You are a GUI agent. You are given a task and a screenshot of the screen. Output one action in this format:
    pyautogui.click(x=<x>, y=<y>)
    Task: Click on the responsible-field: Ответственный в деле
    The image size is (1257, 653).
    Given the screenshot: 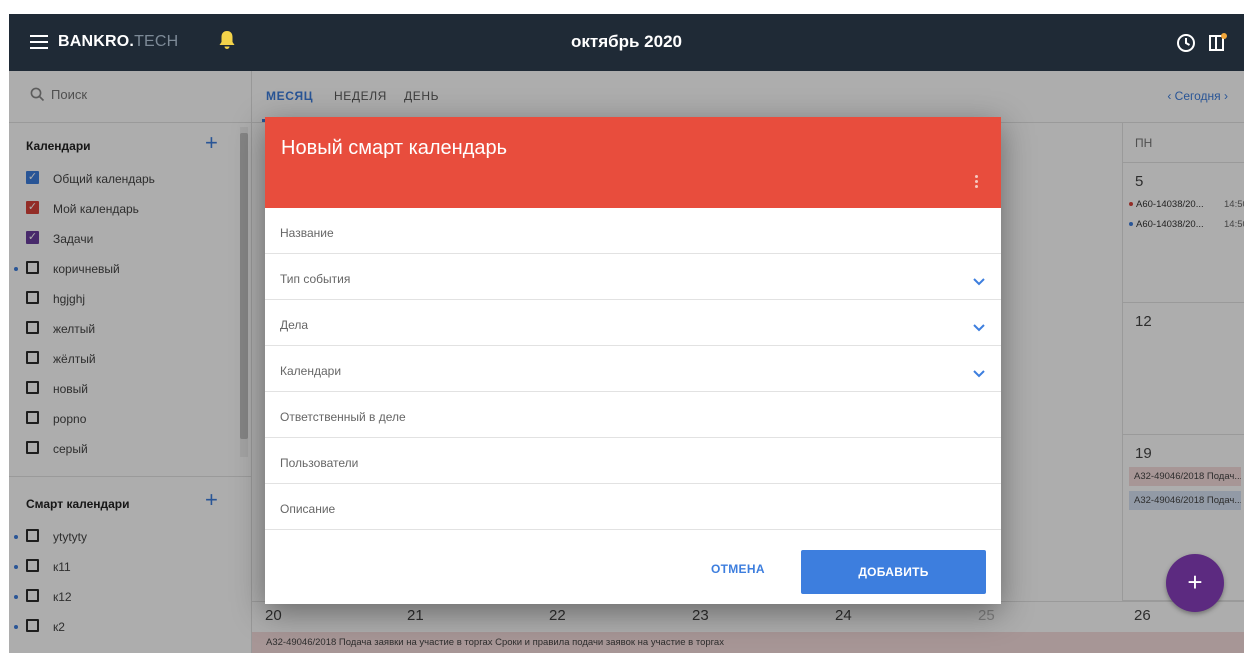 What is the action you would take?
    pyautogui.click(x=633, y=415)
    